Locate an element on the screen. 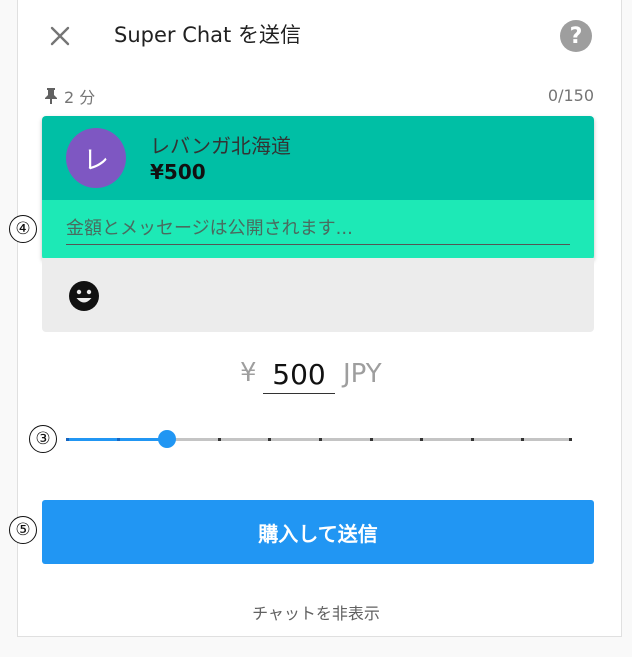  currency-code: JPY is located at coordinates (362, 374).